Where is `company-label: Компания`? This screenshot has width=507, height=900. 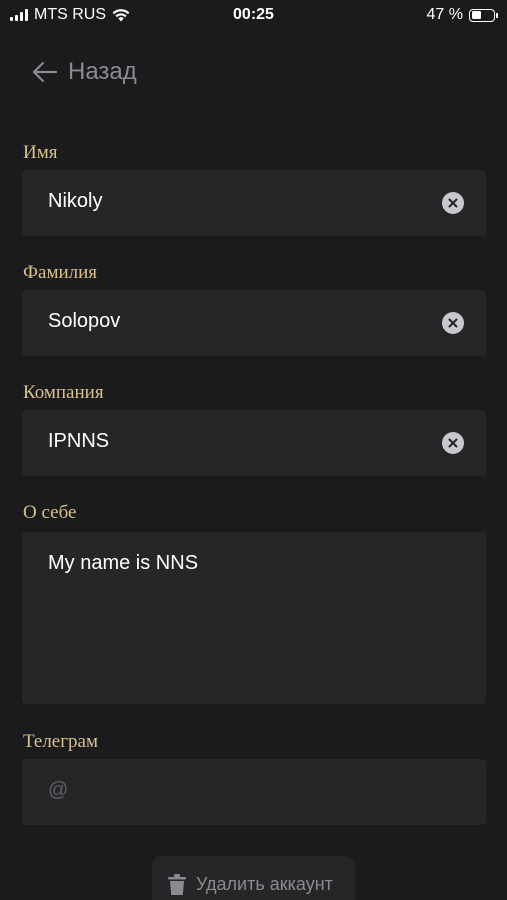
company-label: Компания is located at coordinates (63, 392).